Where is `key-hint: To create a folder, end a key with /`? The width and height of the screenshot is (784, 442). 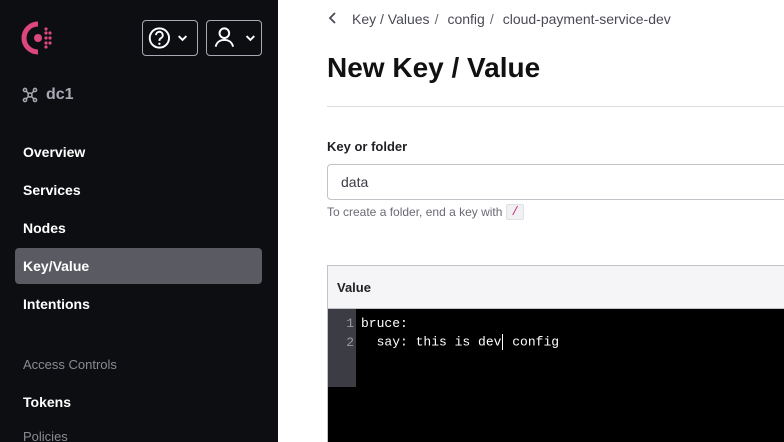
key-hint: To create a folder, end a key with / is located at coordinates (425, 212).